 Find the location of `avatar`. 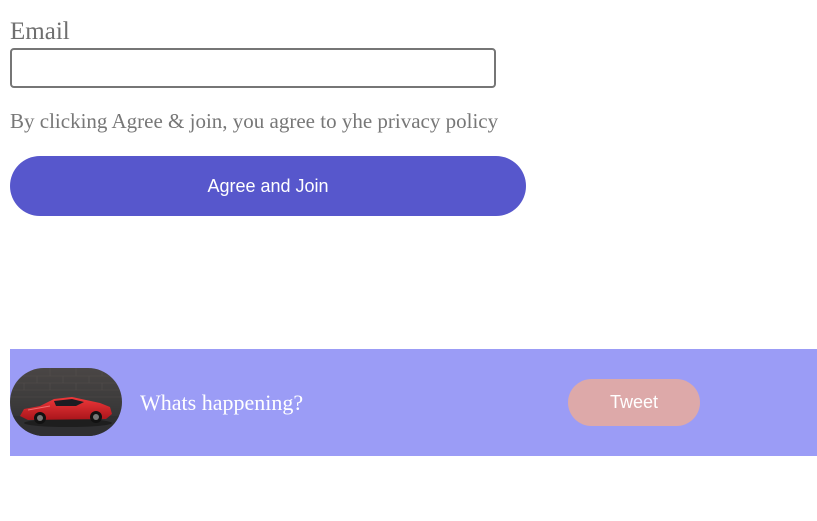

avatar is located at coordinates (66, 402).